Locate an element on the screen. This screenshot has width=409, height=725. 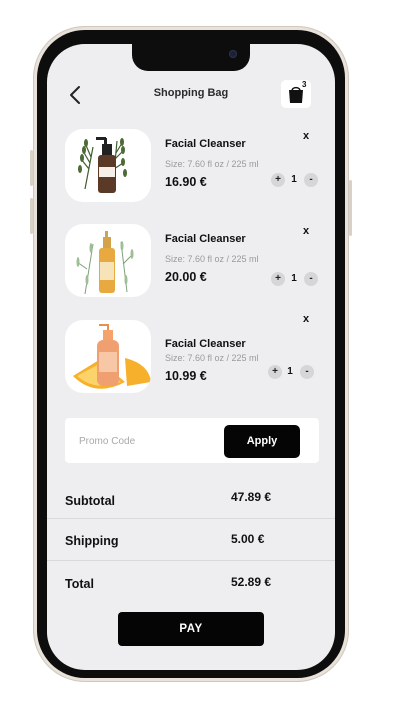
total-label: Total is located at coordinates (79, 584).